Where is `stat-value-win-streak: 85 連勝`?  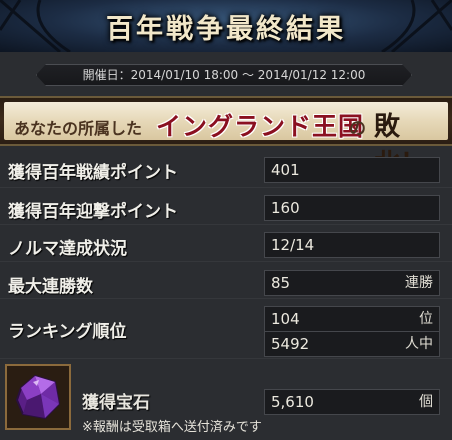
stat-value-win-streak: 85 連勝 is located at coordinates (352, 283).